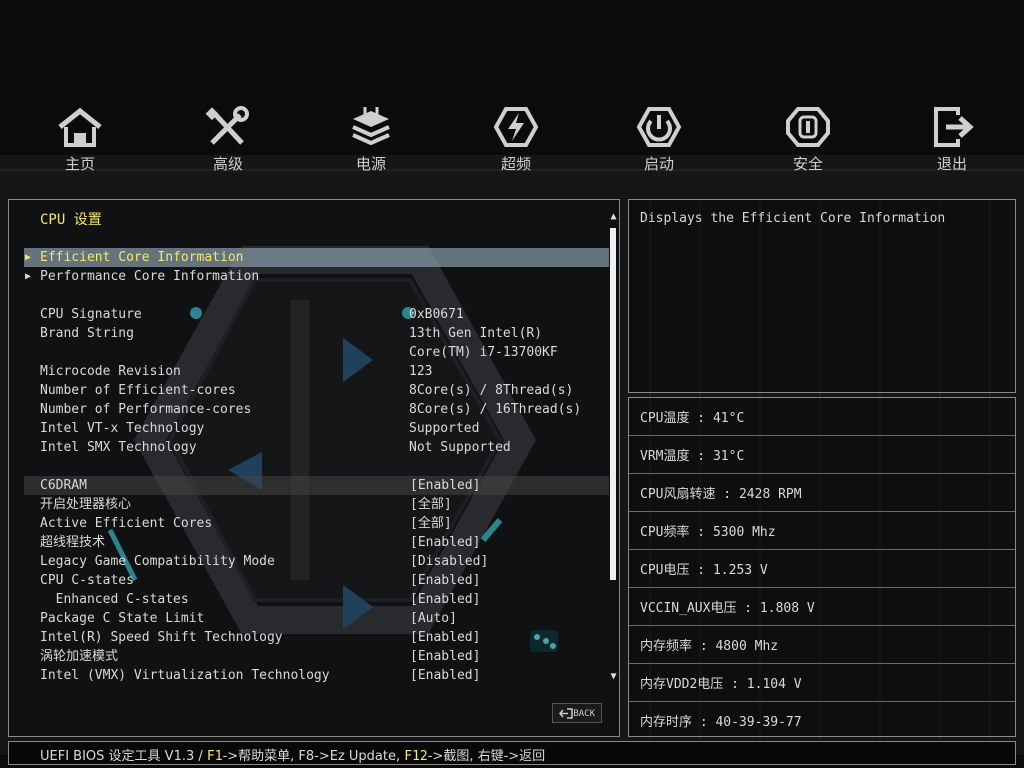 The image size is (1024, 768). I want to click on submenu-efficient-core: ▶ Efficient Core Information, so click(316, 257).